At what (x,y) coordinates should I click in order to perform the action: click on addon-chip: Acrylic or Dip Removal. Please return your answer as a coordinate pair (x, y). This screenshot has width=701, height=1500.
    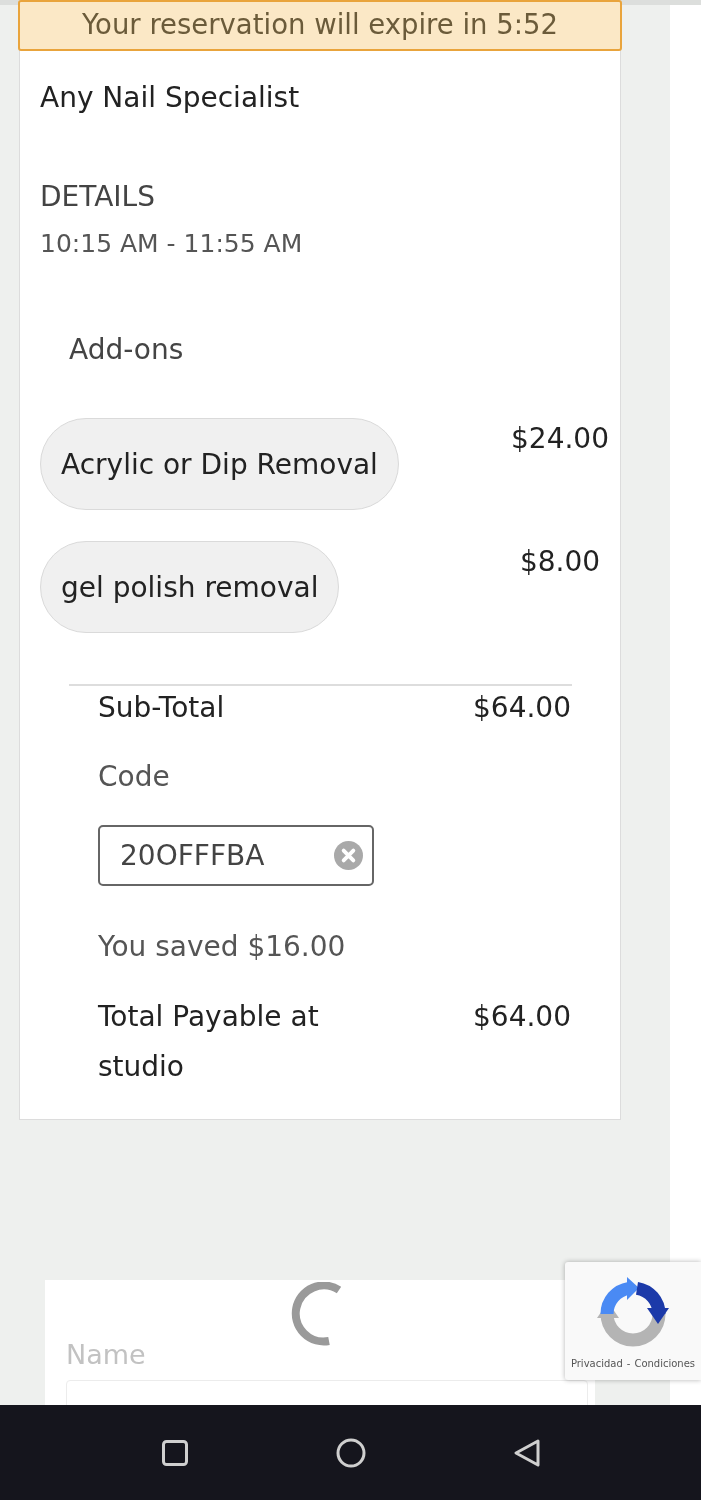
    Looking at the image, I should click on (219, 464).